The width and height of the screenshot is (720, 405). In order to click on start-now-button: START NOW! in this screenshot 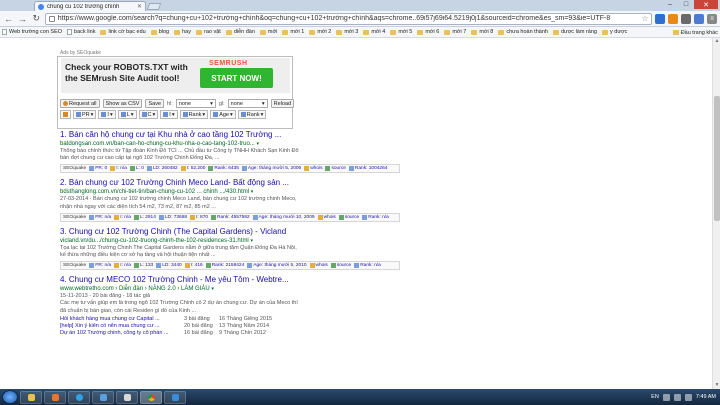, I will do `click(236, 78)`.